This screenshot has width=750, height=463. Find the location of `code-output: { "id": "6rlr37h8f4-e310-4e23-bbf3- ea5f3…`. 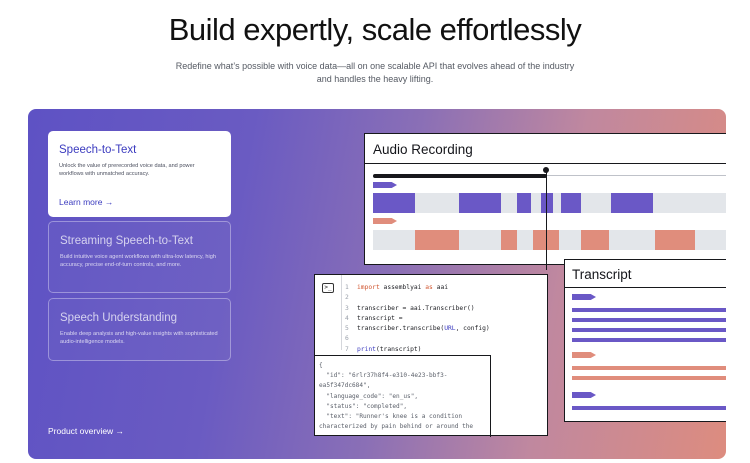

code-output: { "id": "6rlr37h8f4-e310-4e23-bbf3- ea5f3… is located at coordinates (403, 396).